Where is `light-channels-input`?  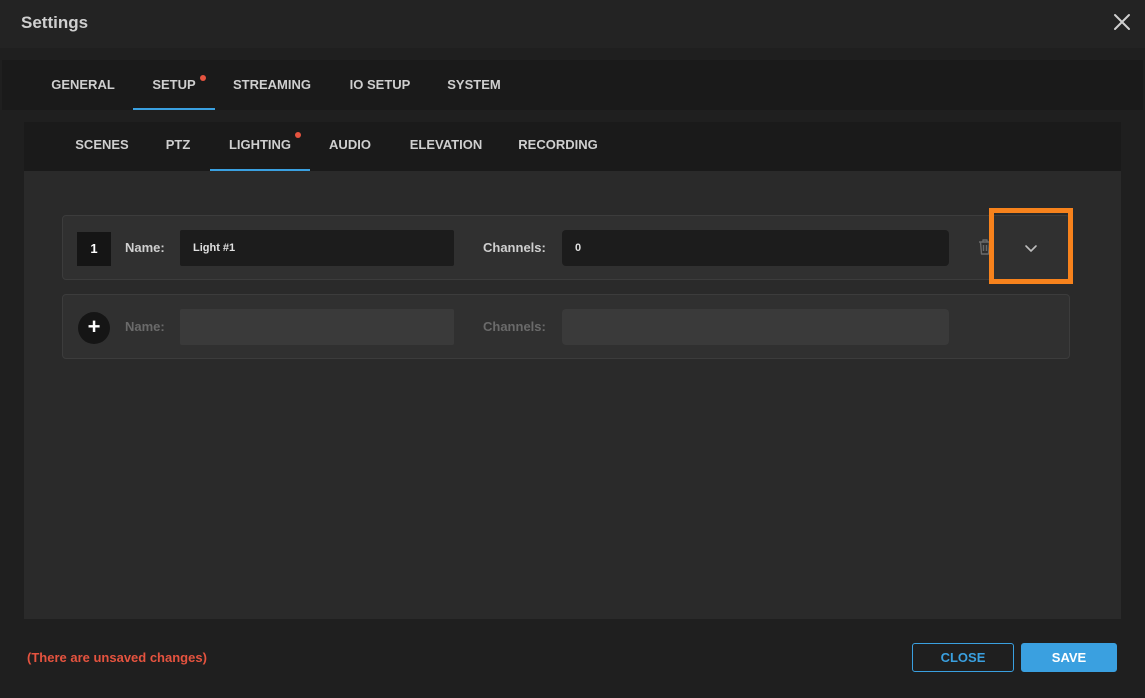
light-channels-input is located at coordinates (755, 248).